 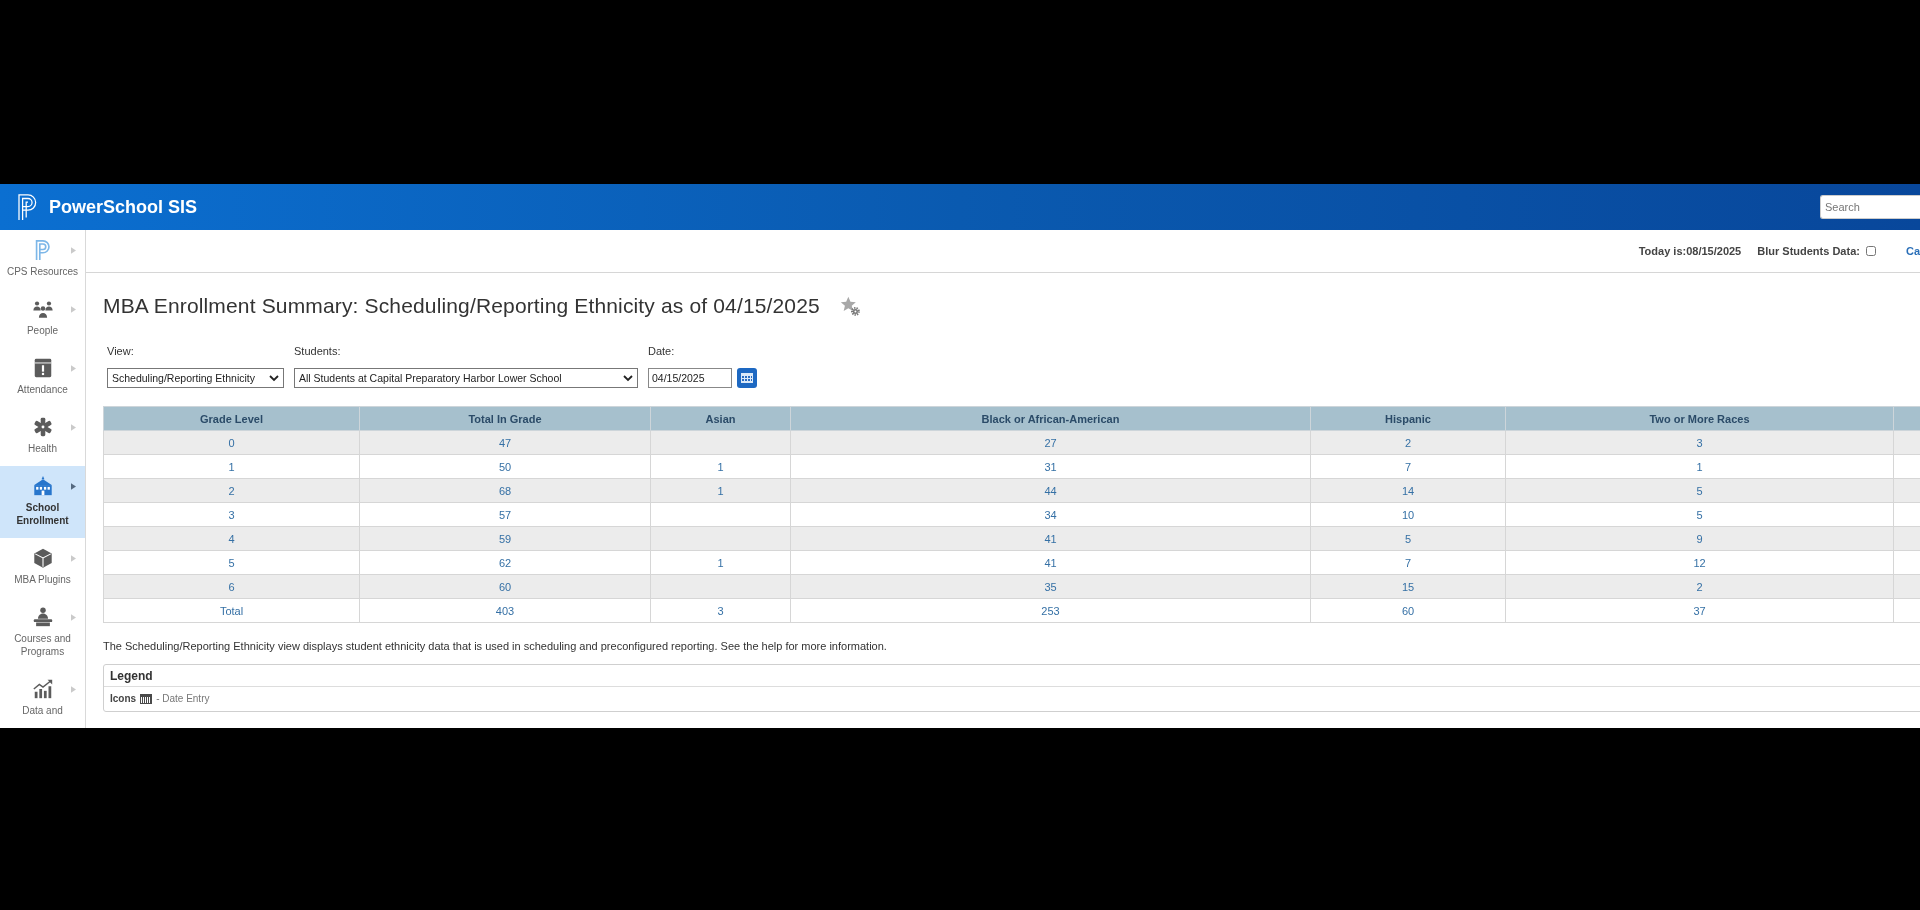 What do you see at coordinates (505, 538) in the screenshot?
I see `table-cell: 59` at bounding box center [505, 538].